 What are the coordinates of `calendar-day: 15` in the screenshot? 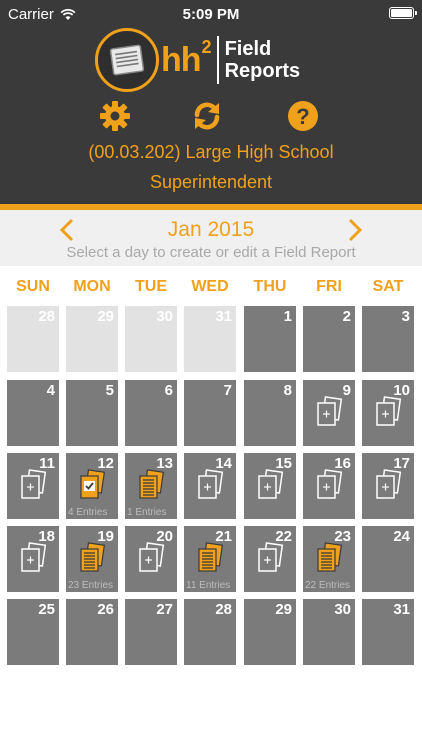 It's located at (270, 486).